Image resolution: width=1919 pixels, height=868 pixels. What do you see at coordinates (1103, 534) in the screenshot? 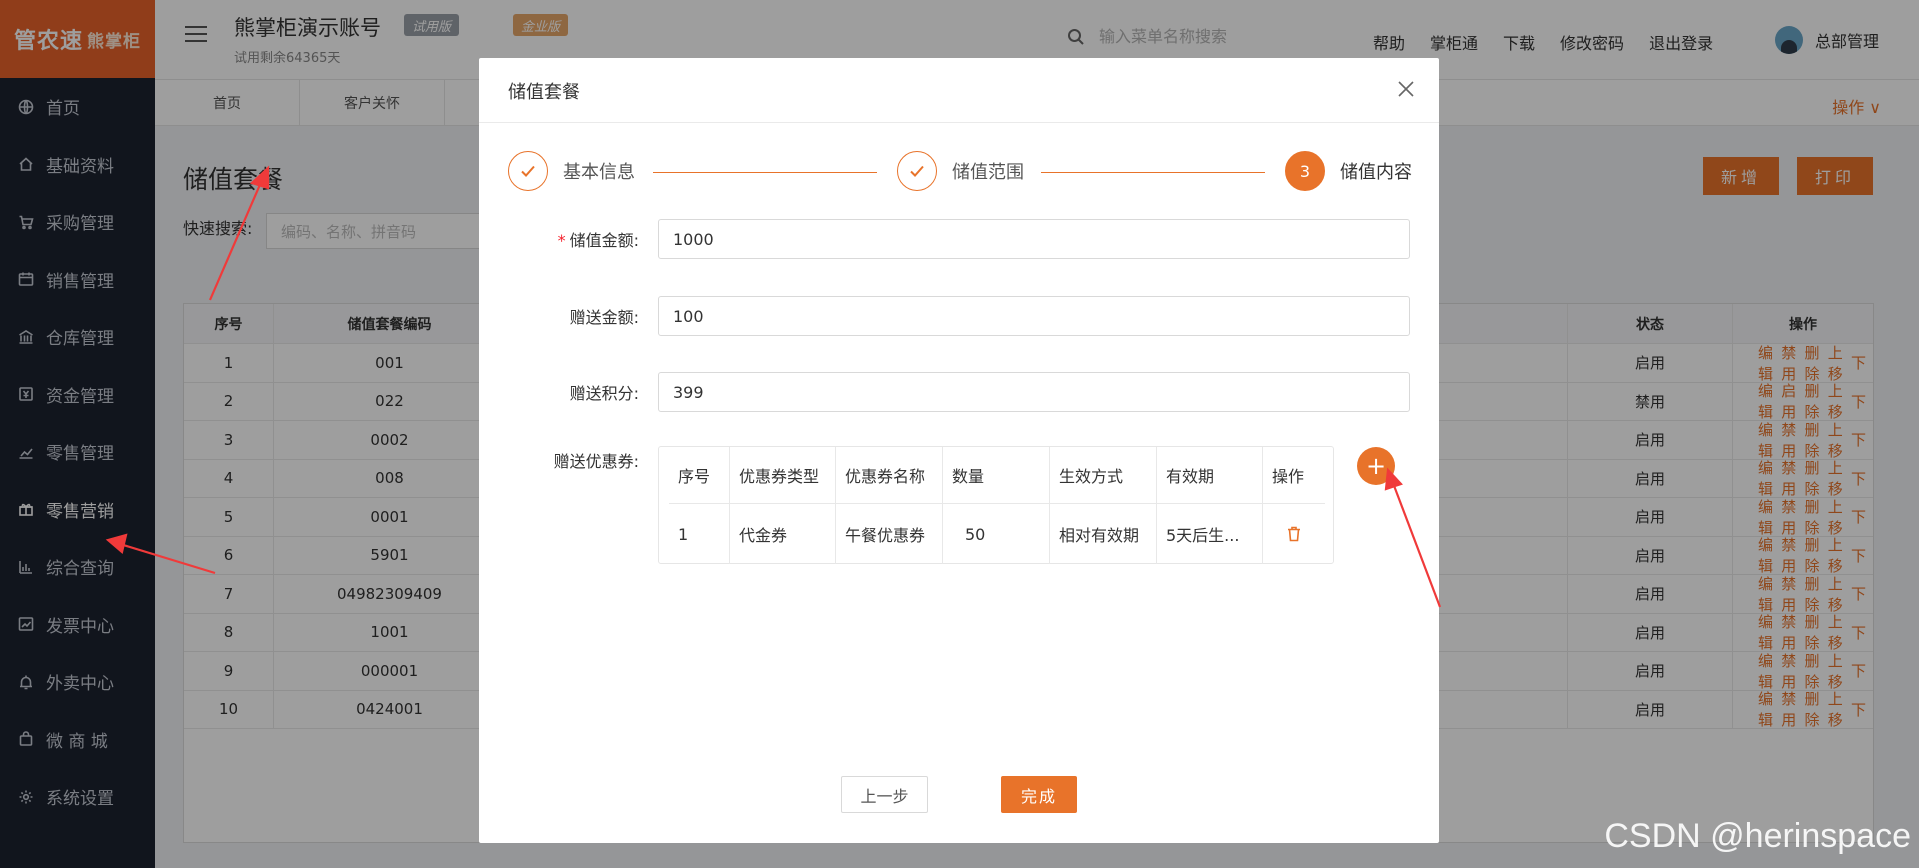
I see `coupon-mode: 相对有效期` at bounding box center [1103, 534].